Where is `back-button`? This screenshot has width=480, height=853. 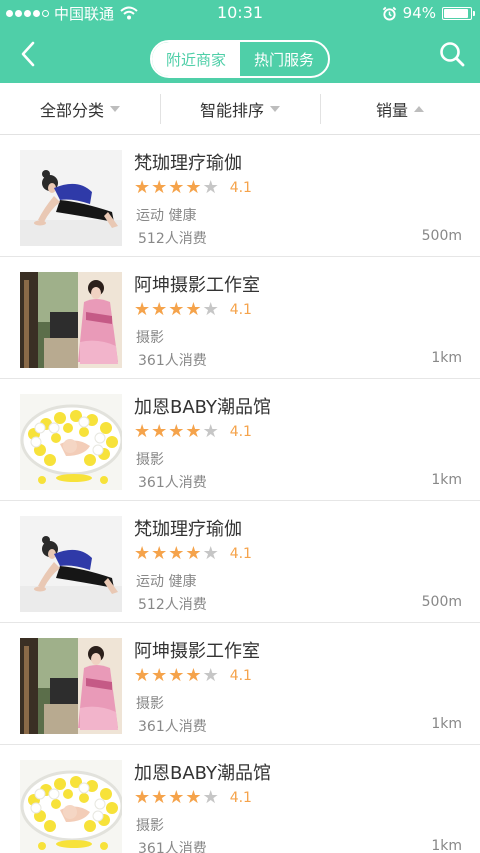 back-button is located at coordinates (28, 54).